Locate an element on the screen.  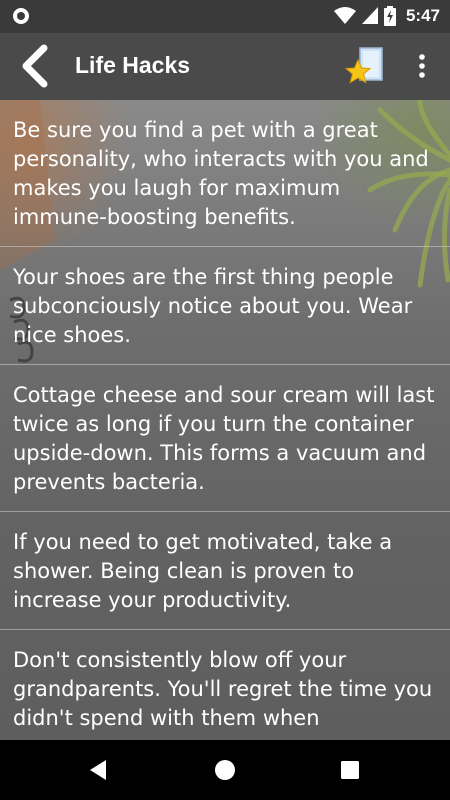
more-vert-icon is located at coordinates (422, 66).